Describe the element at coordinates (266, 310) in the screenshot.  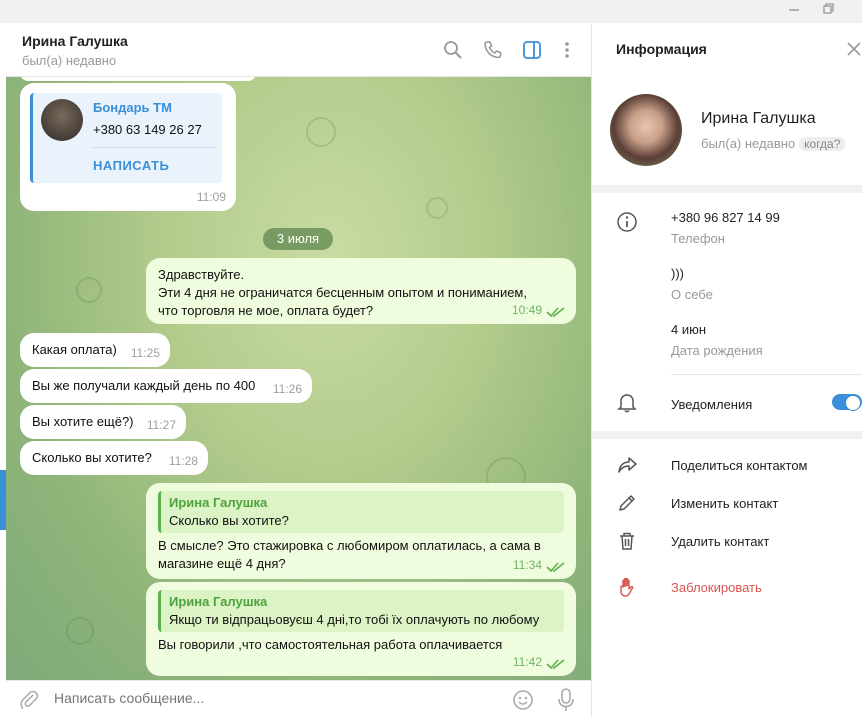
I see `message-line: что торговля не мое, оплата будет?` at that location.